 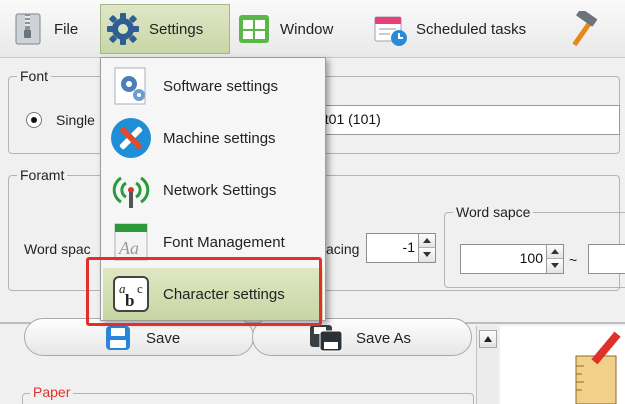 I want to click on single-radio, so click(x=34, y=120).